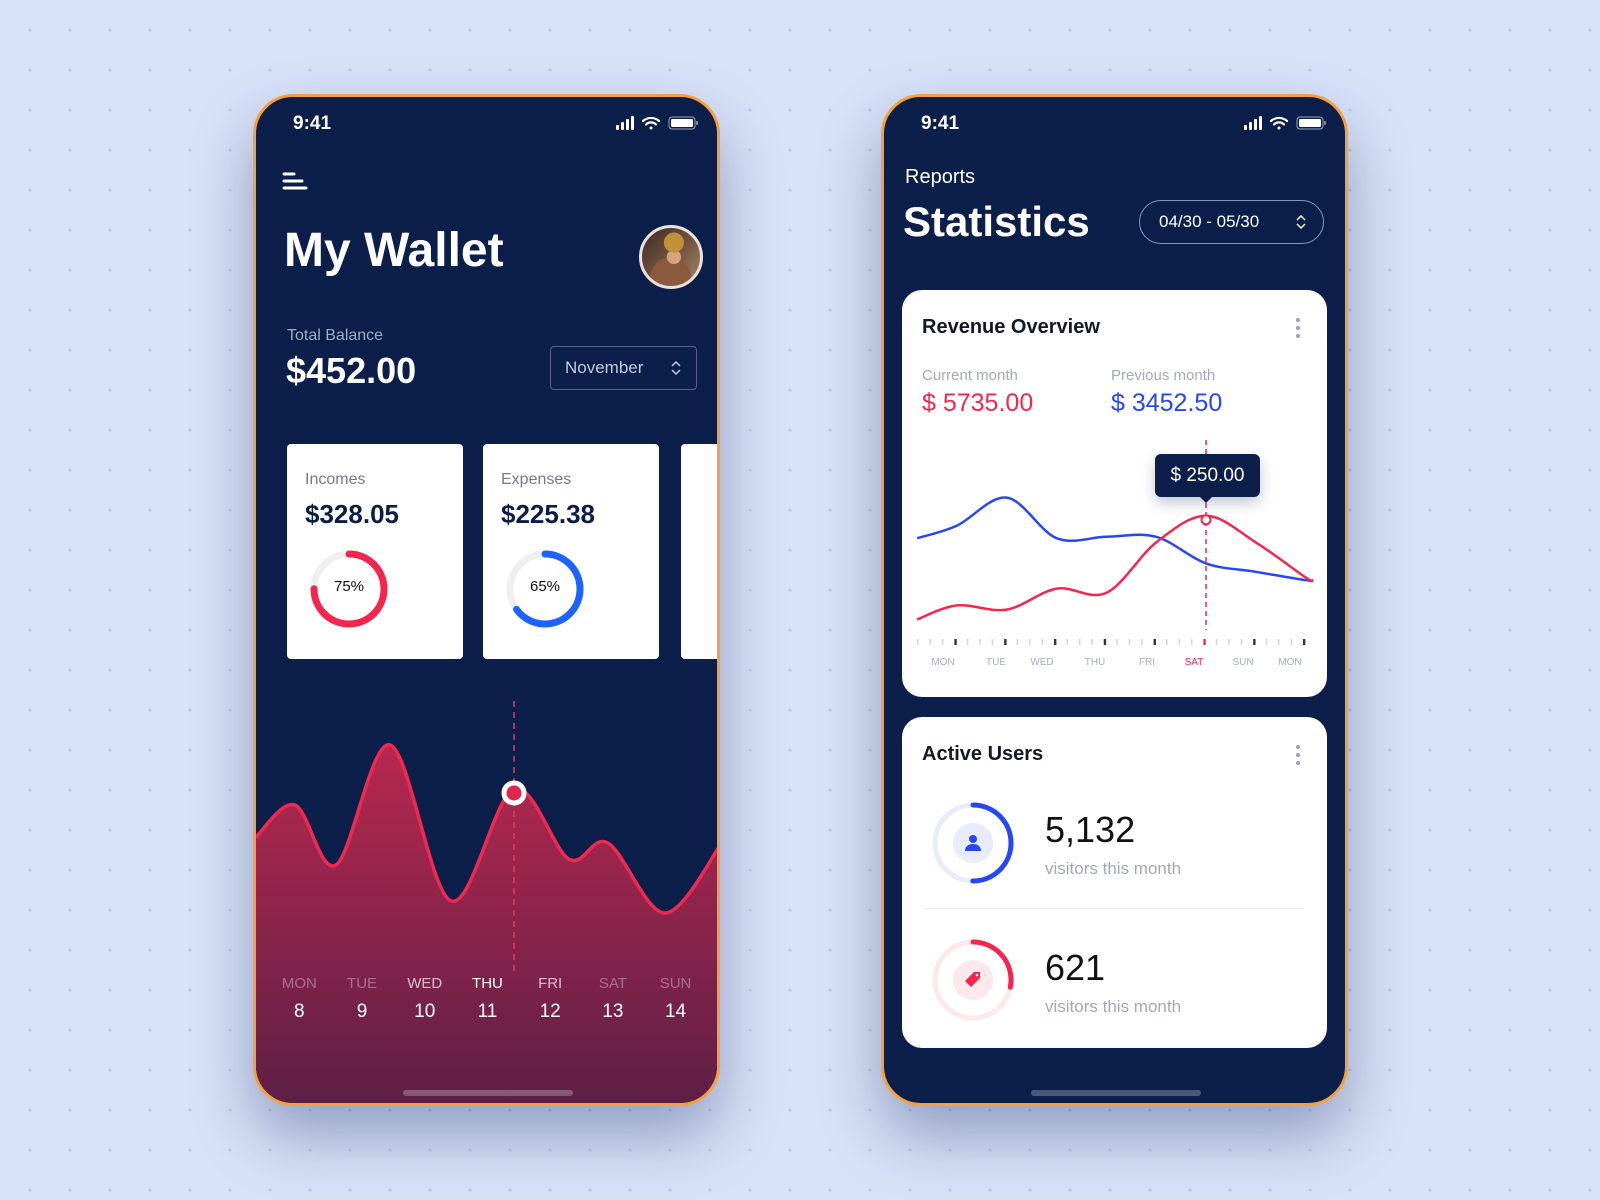 The height and width of the screenshot is (1200, 1600). I want to click on more-options-icon, so click(1298, 755).